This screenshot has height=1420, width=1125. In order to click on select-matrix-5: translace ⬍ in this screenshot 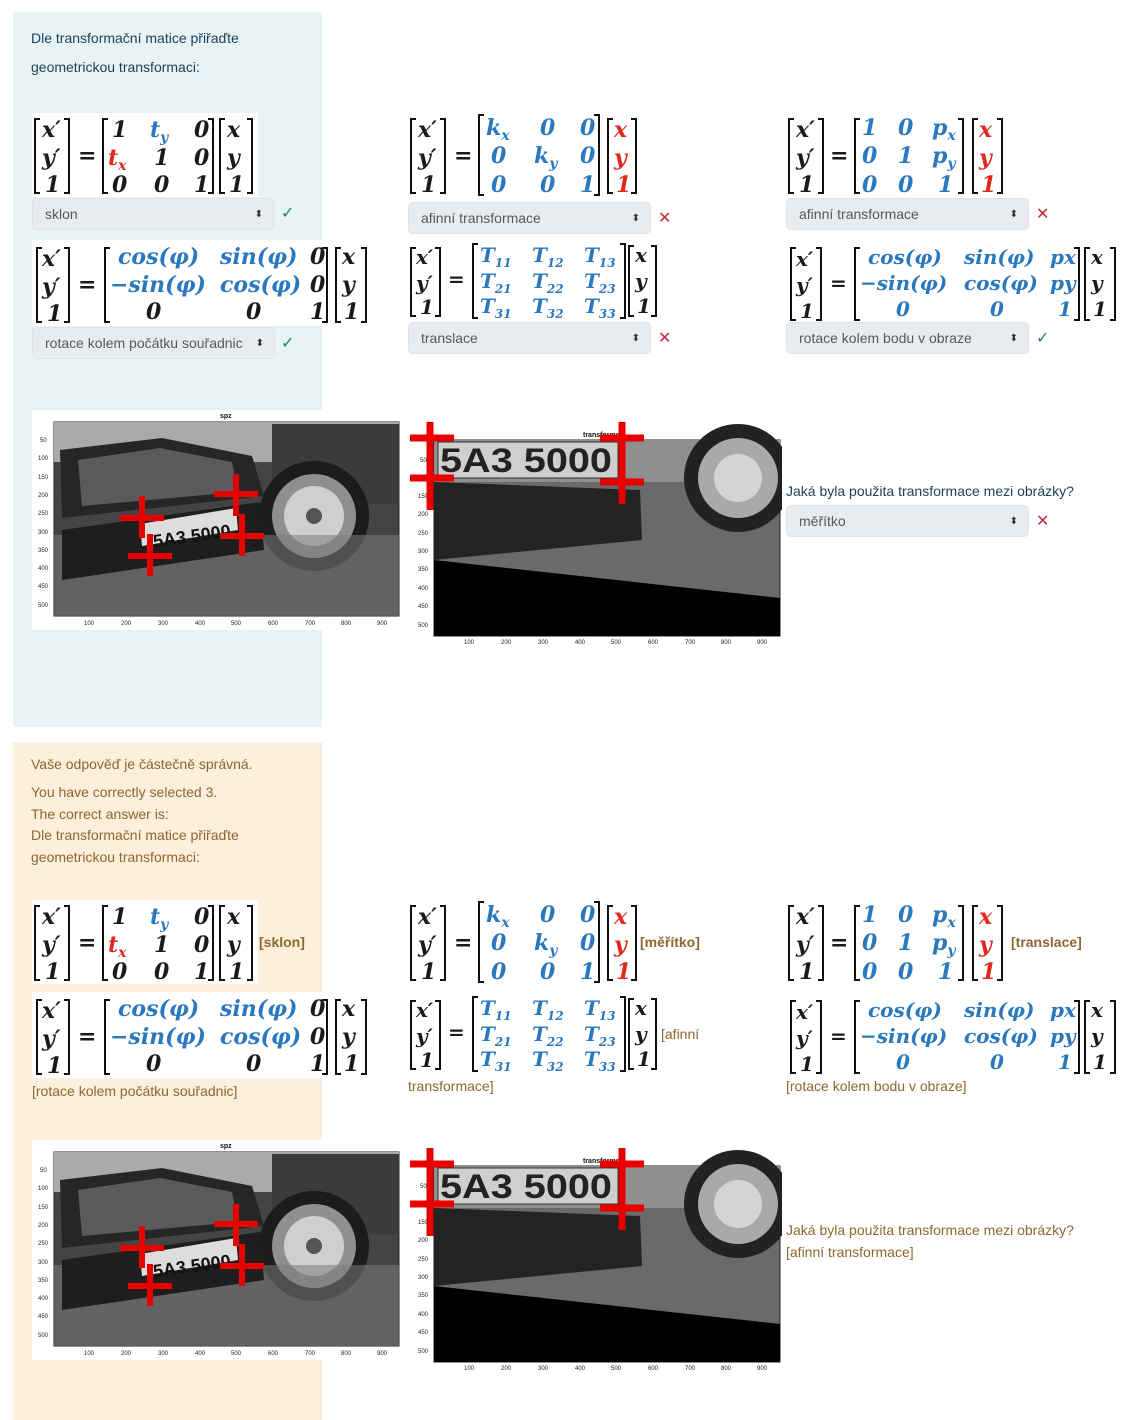, I will do `click(529, 338)`.